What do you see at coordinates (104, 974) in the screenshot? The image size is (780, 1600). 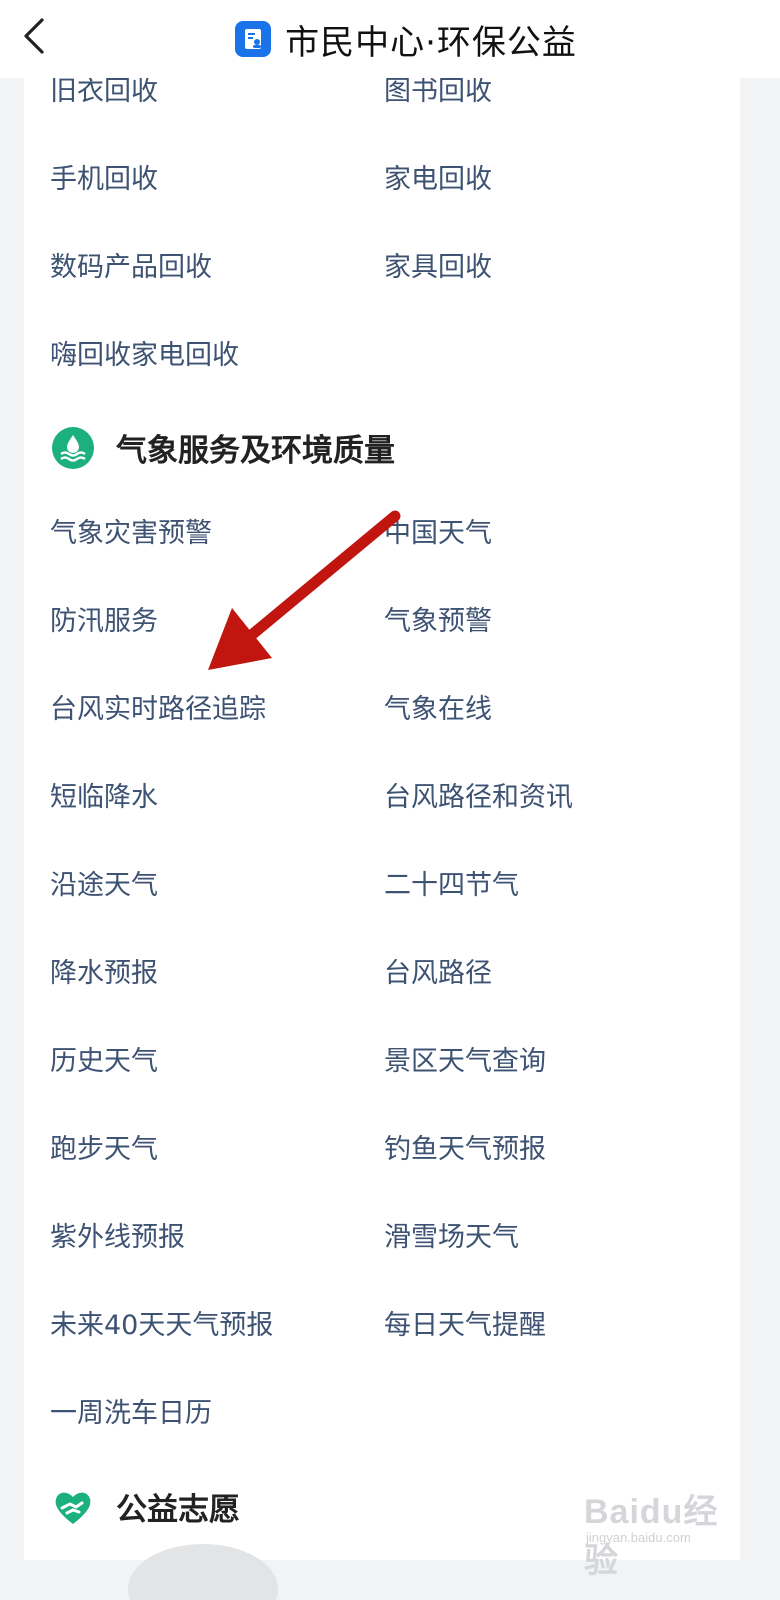 I see `service-link-rain-forecast: 降水预报` at bounding box center [104, 974].